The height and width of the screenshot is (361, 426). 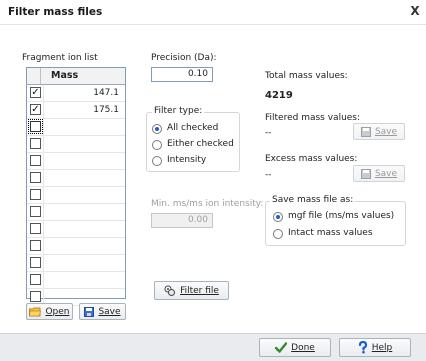 What do you see at coordinates (55, 12) in the screenshot?
I see `window-title: Filter mass files` at bounding box center [55, 12].